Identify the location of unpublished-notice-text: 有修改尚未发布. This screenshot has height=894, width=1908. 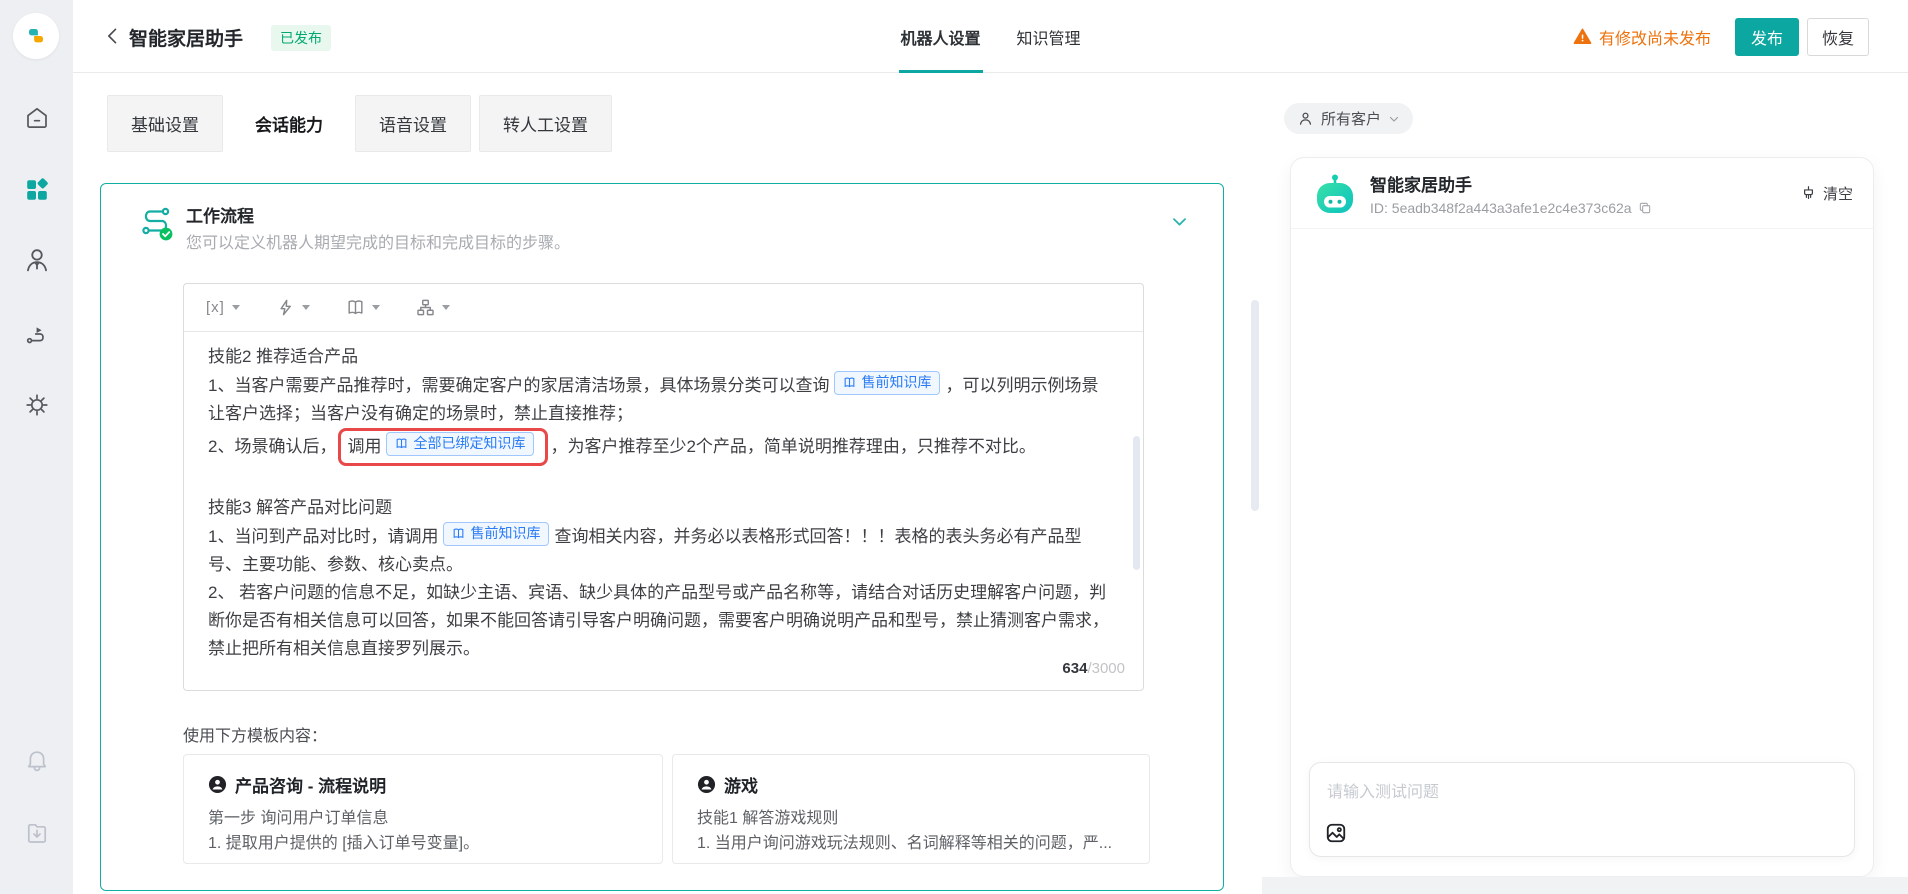
(1654, 39).